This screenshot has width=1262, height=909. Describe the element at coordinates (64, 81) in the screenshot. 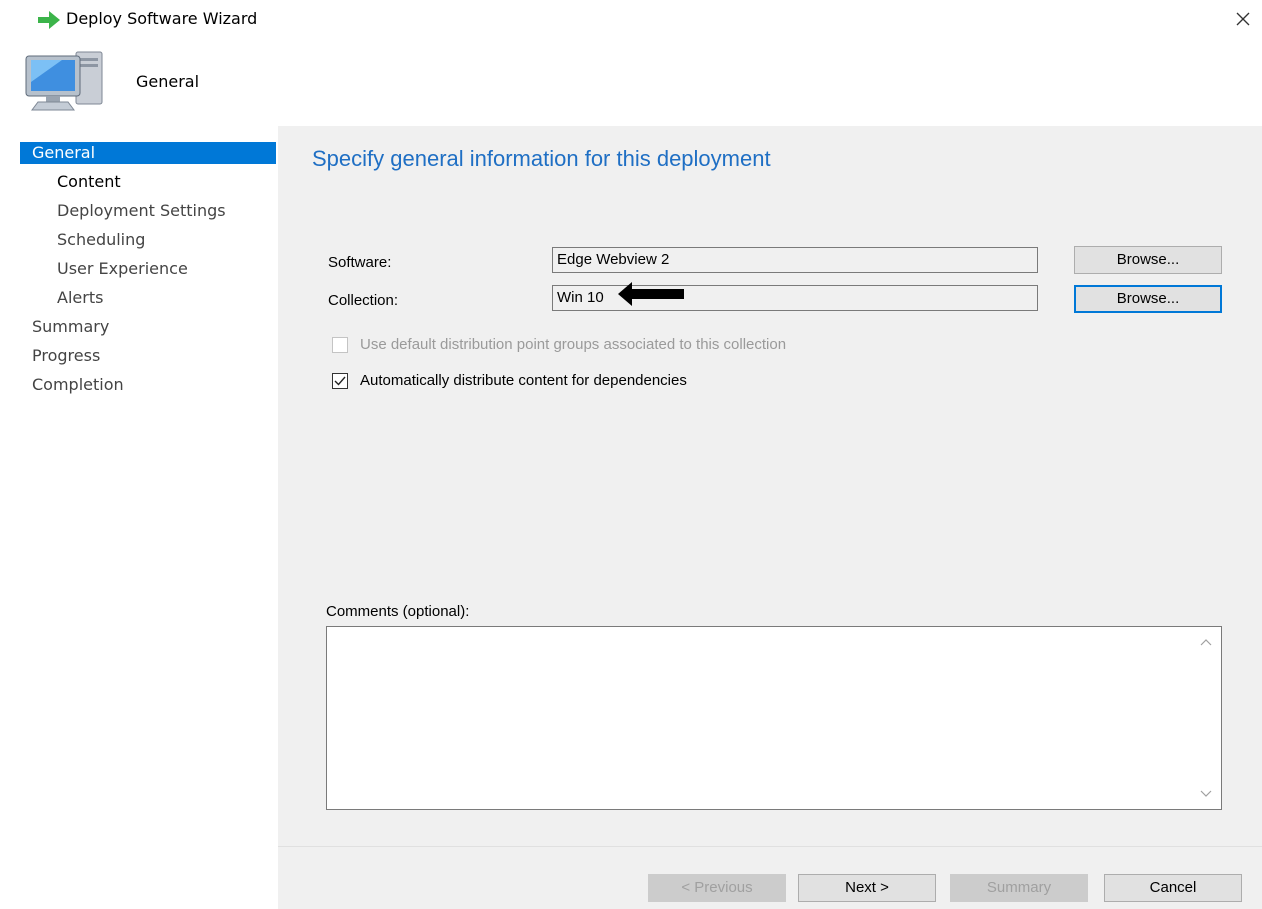

I see `computer-monitor-icon` at that location.